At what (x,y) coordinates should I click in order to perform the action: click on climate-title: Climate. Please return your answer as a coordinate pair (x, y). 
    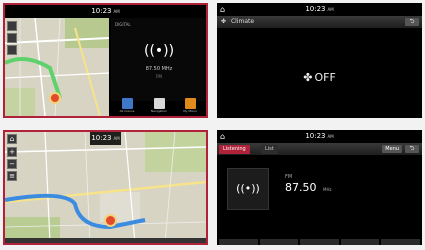
    Looking at the image, I should click on (242, 21).